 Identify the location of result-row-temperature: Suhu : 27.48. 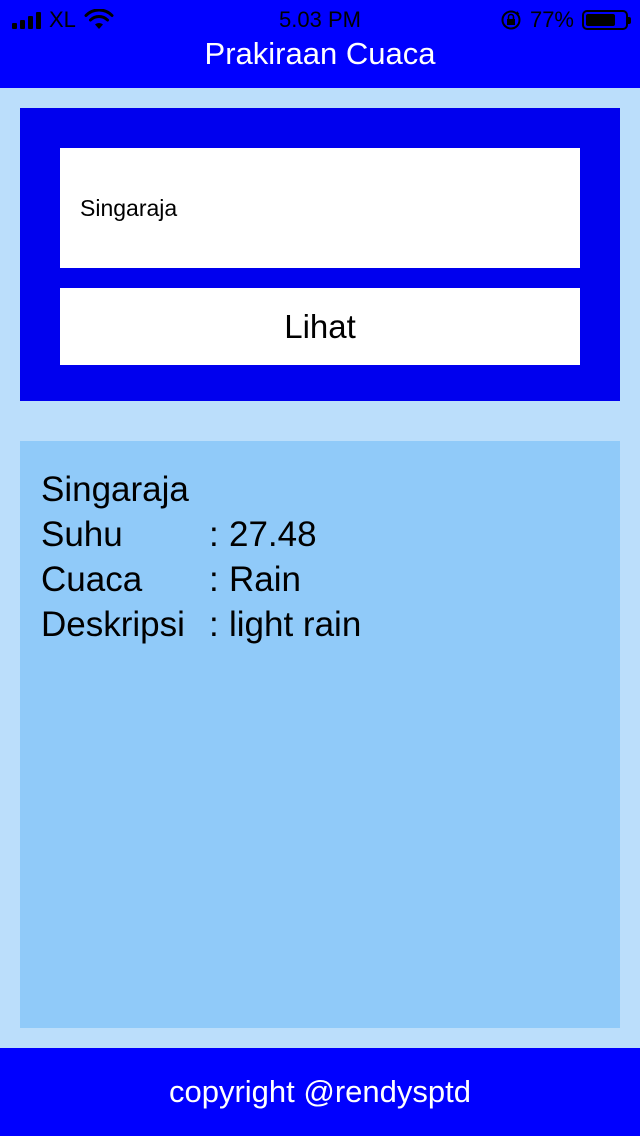
(320, 534).